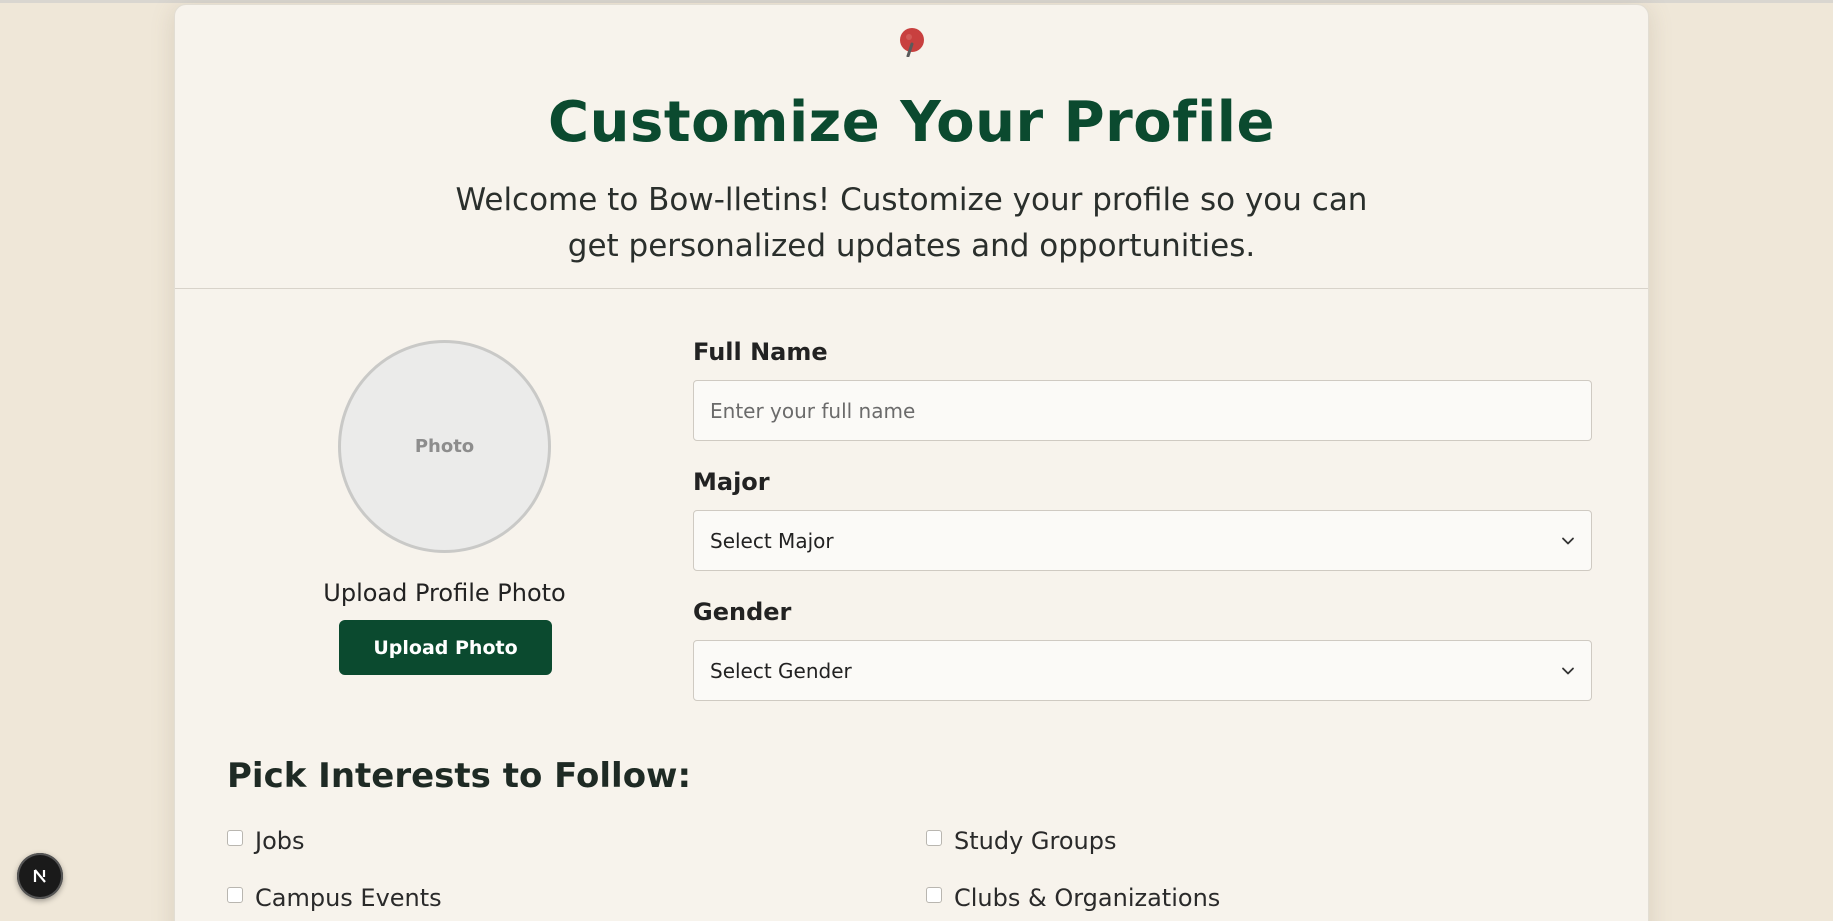 The width and height of the screenshot is (1833, 921). What do you see at coordinates (911, 122) in the screenshot?
I see `page-title: Customize Your Profile` at bounding box center [911, 122].